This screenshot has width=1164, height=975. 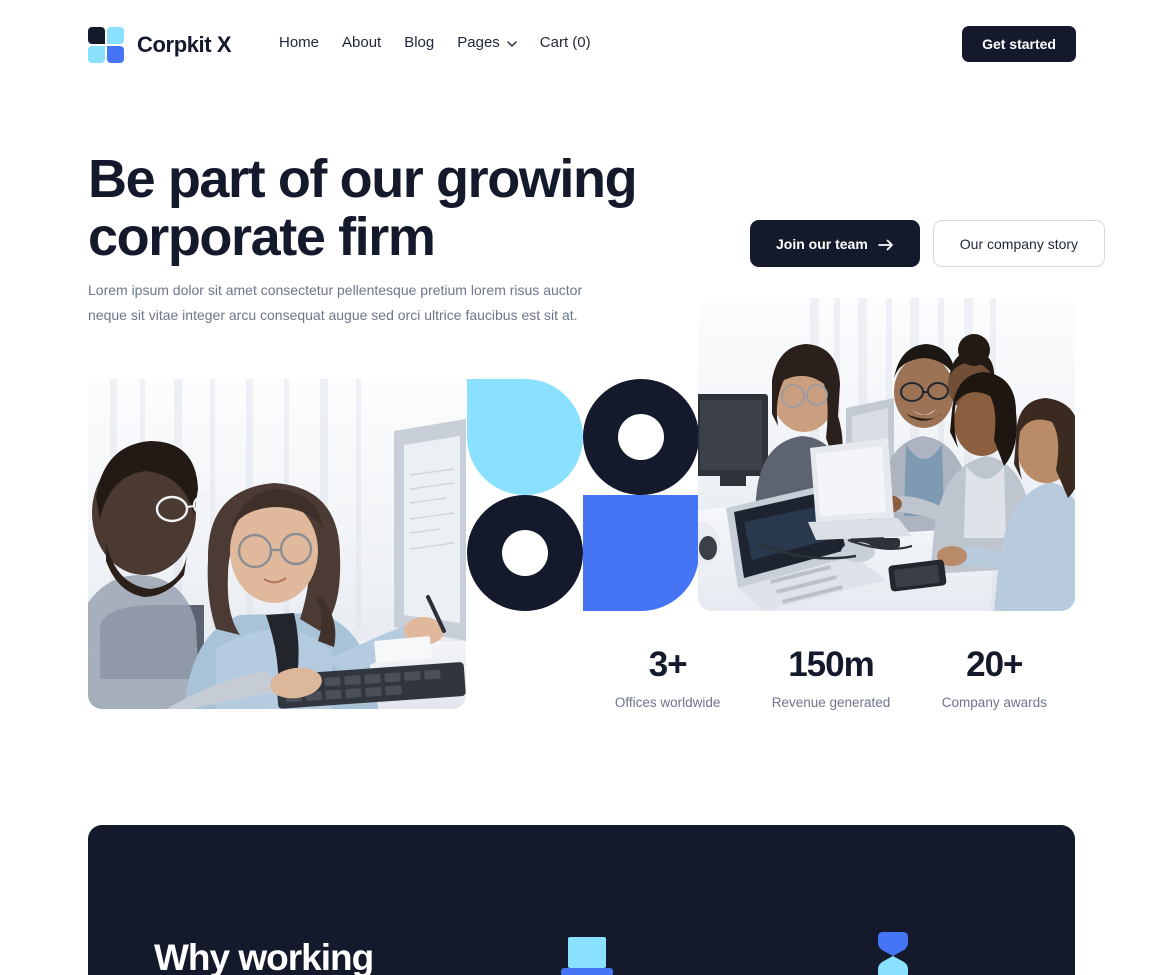 I want to click on stat-offices: 3+ Offices worldwide, so click(x=667, y=678).